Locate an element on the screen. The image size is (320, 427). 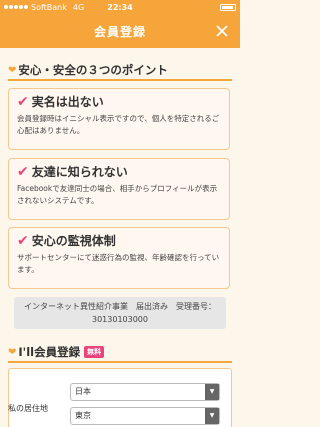
close-button is located at coordinates (222, 31).